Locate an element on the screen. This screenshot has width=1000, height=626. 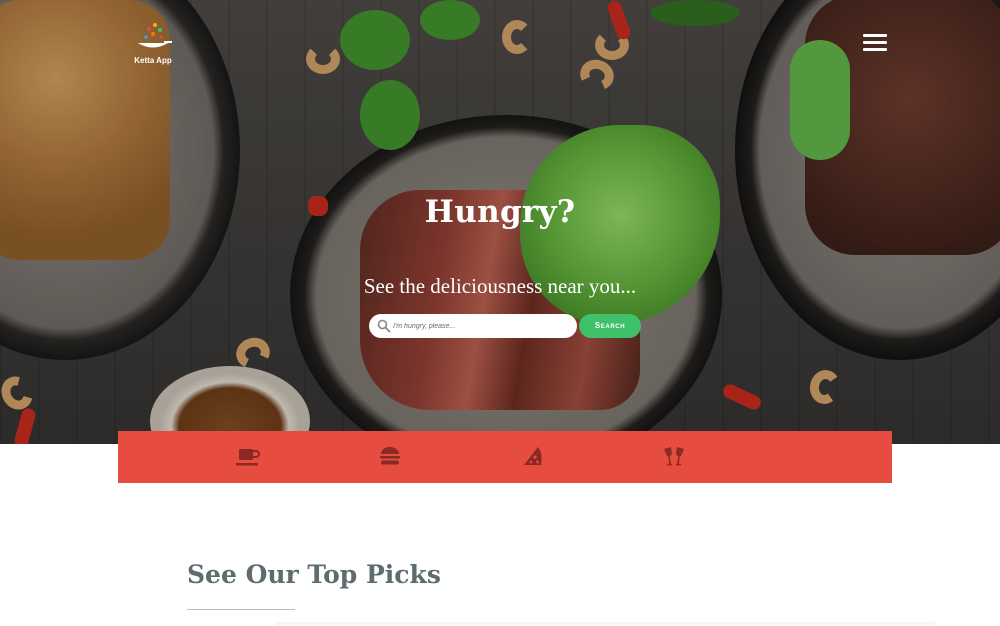
search-icon is located at coordinates (384, 326).